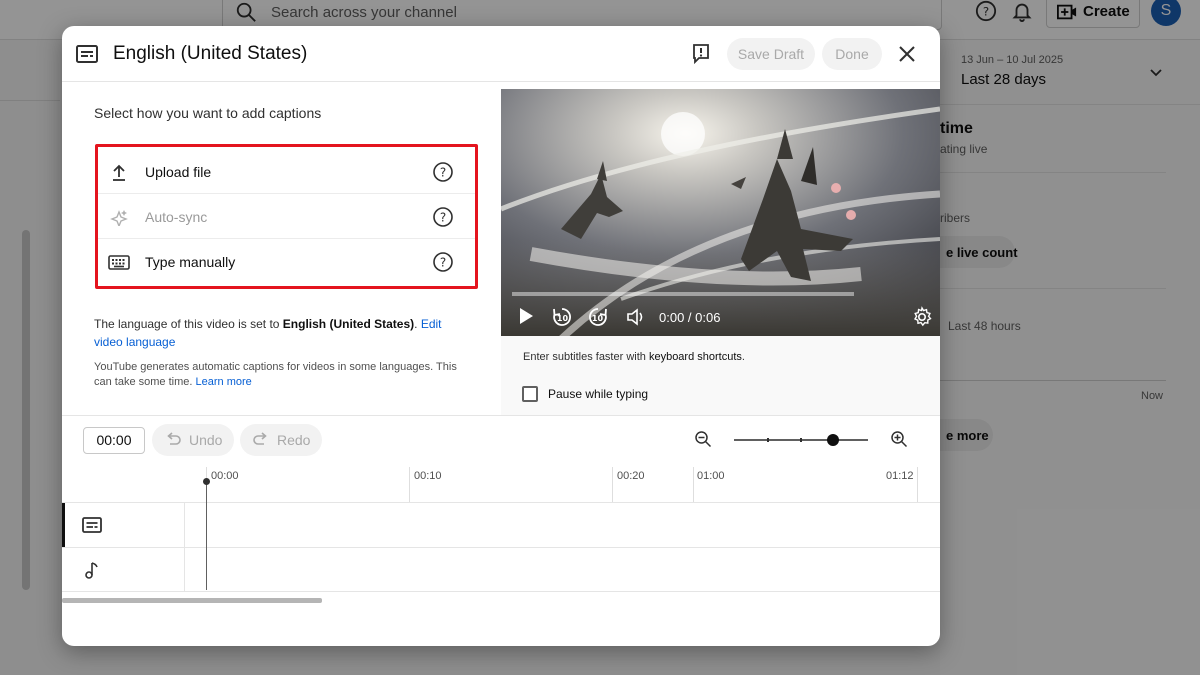 The image size is (1200, 675). I want to click on current-time-input: 00:00, so click(114, 440).